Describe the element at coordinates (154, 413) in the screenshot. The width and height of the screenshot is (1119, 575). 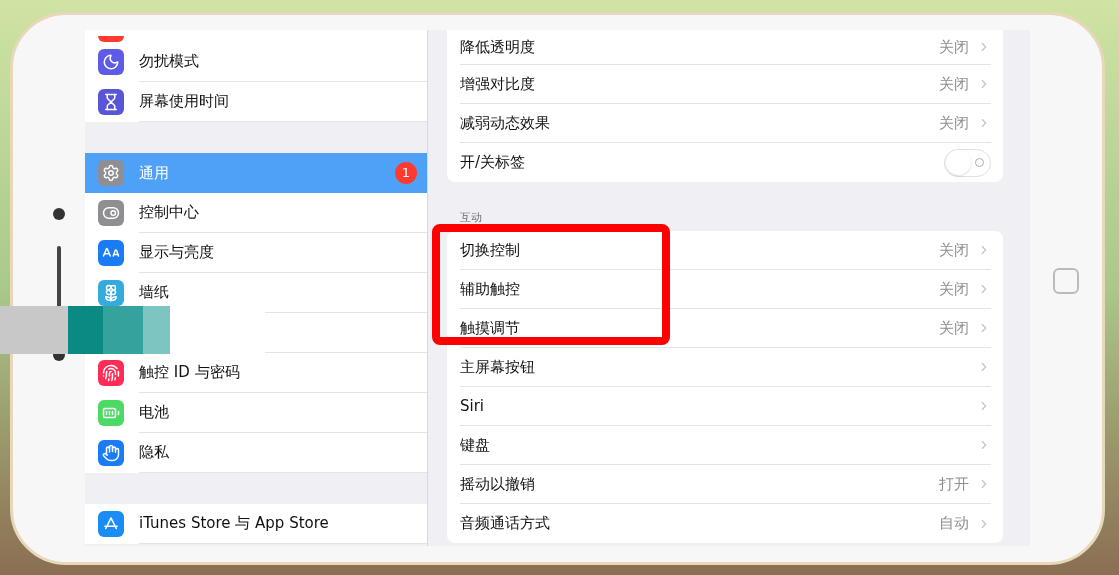
I see `item-label: 电池` at that location.